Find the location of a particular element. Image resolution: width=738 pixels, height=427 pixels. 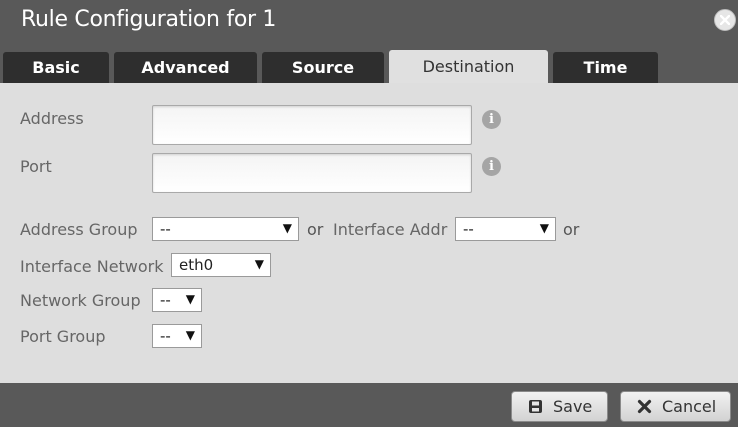

tab-bar: Basic Advanced Source Destination Time is located at coordinates (369, 66).